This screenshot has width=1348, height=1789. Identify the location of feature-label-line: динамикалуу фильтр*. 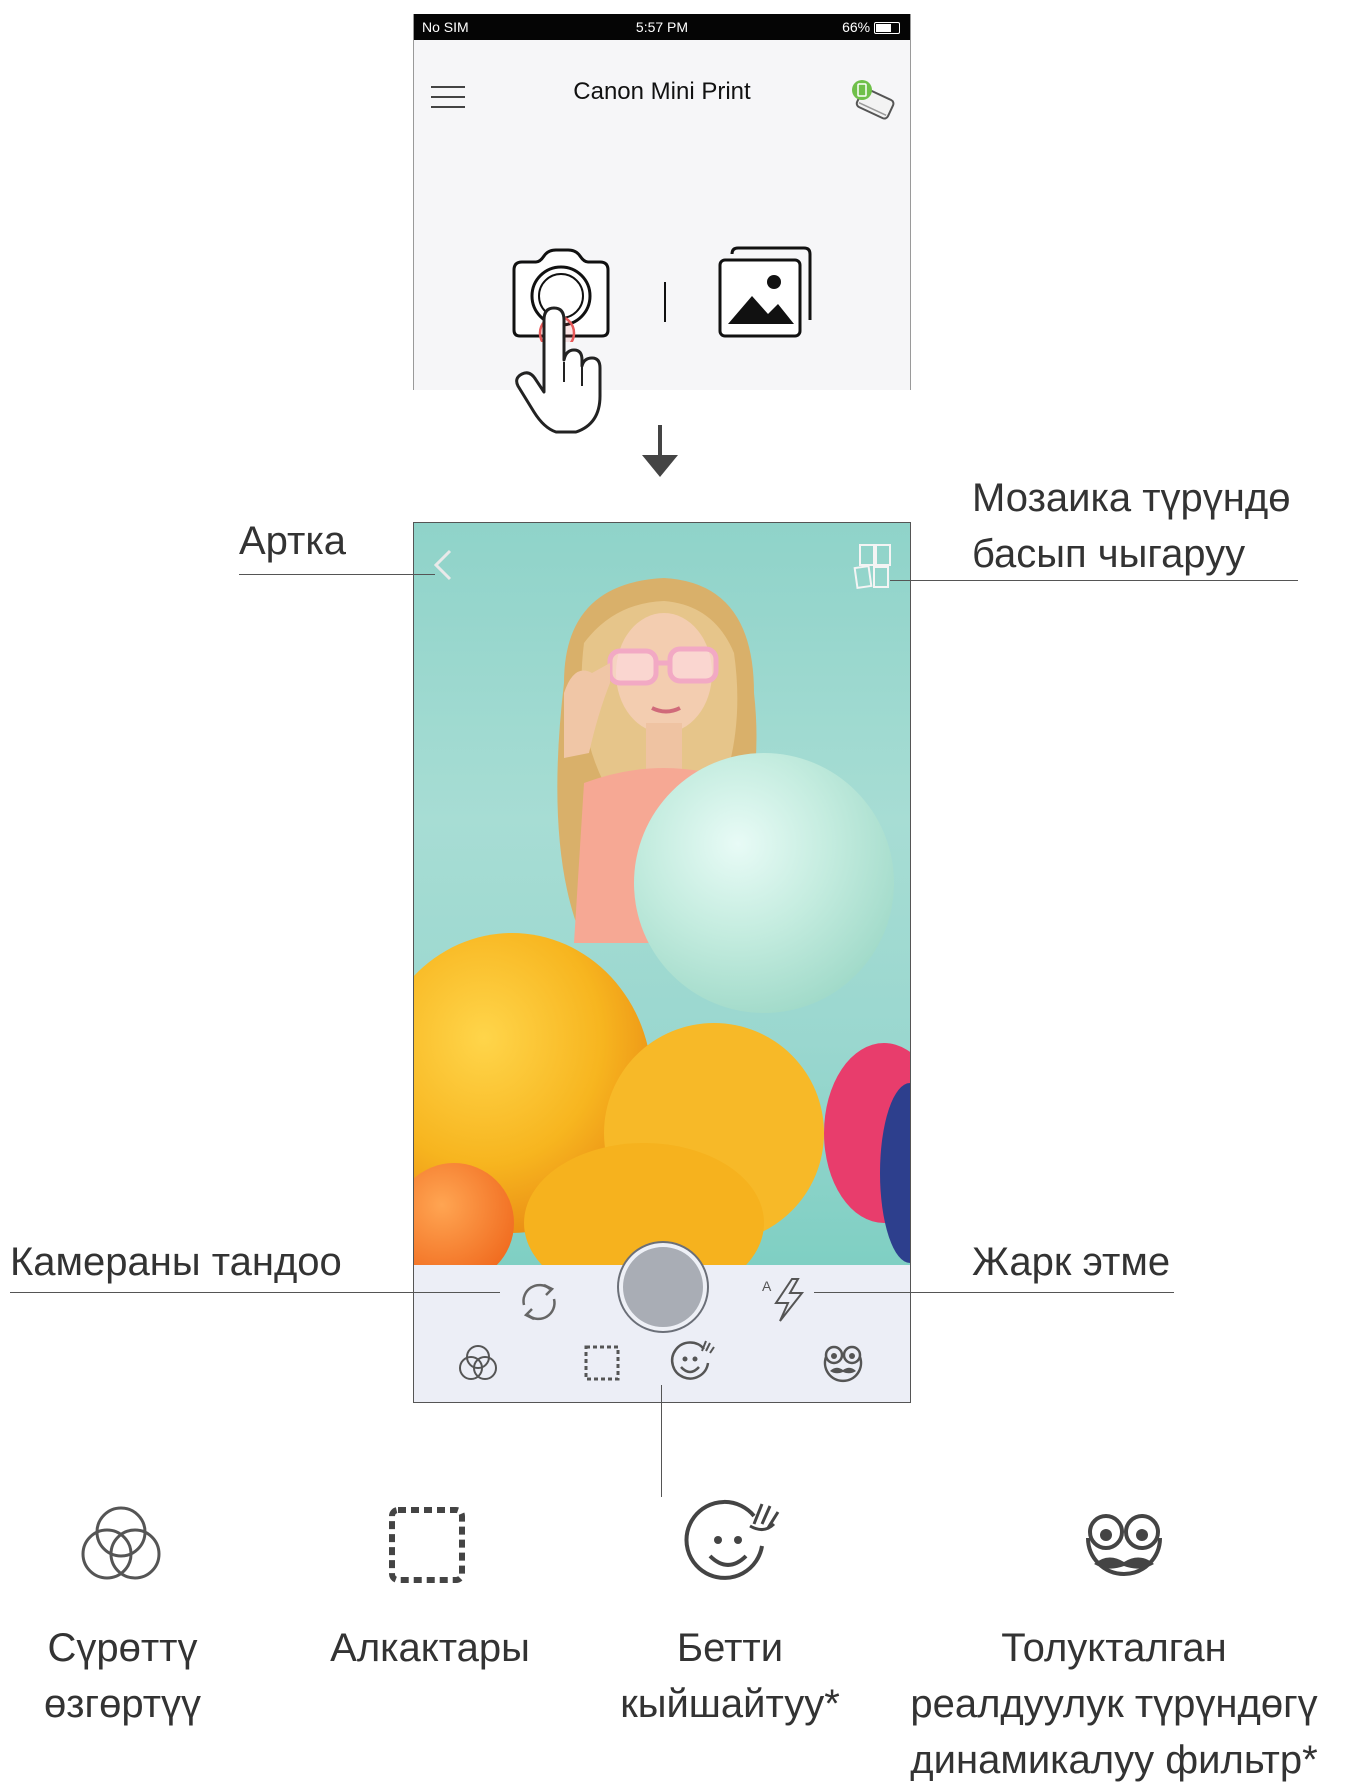
(1114, 1760).